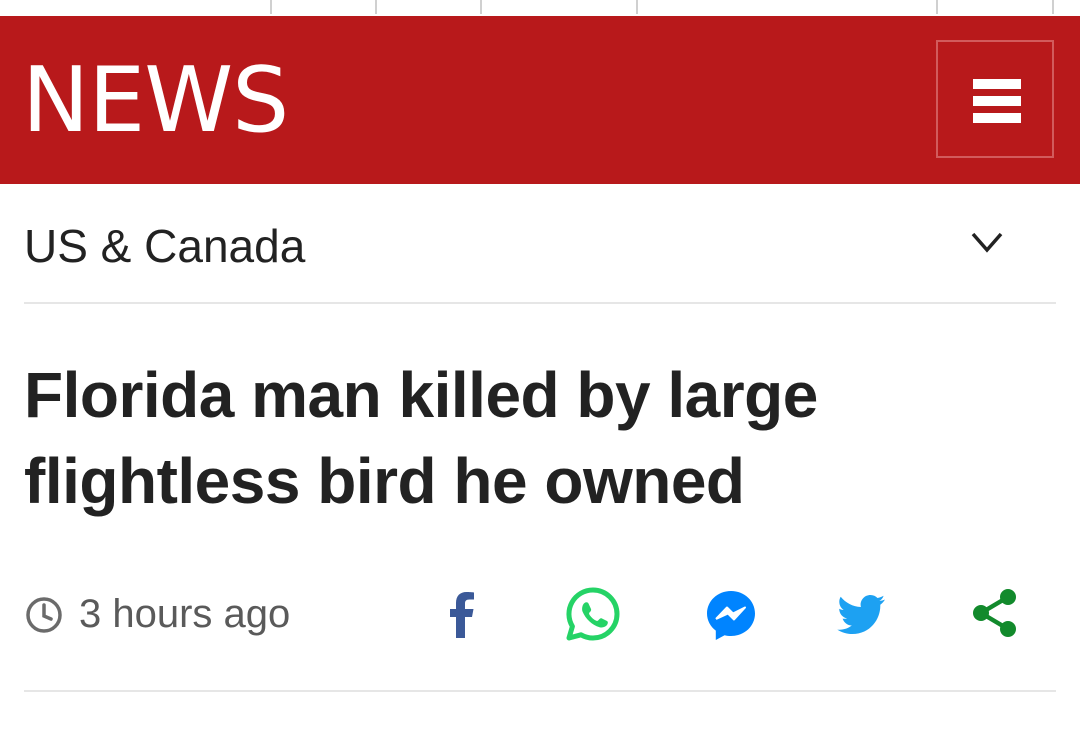  What do you see at coordinates (44, 615) in the screenshot?
I see `clock-icon` at bounding box center [44, 615].